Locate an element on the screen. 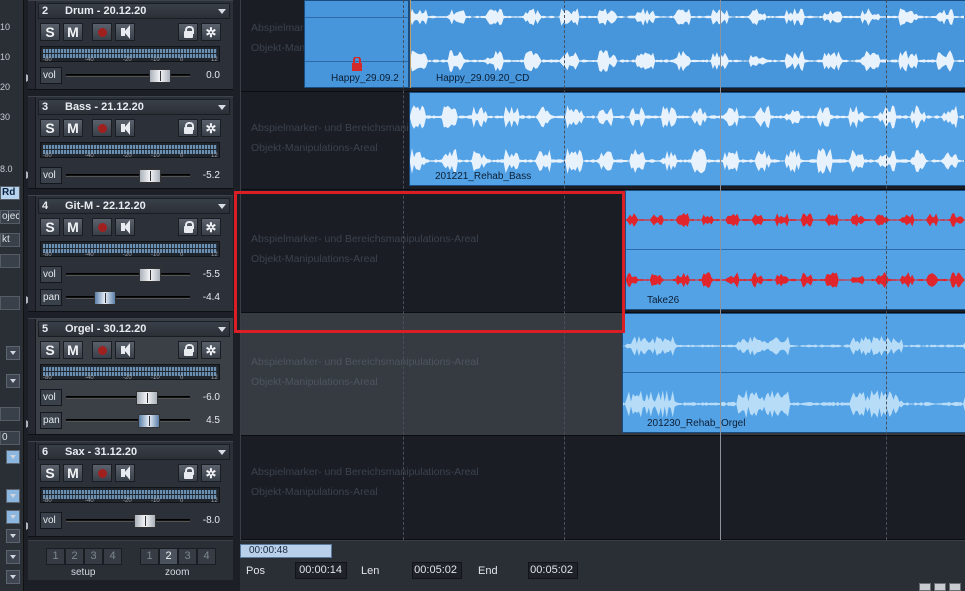 The image size is (965, 591). edge-field: 0 is located at coordinates (10, 438).